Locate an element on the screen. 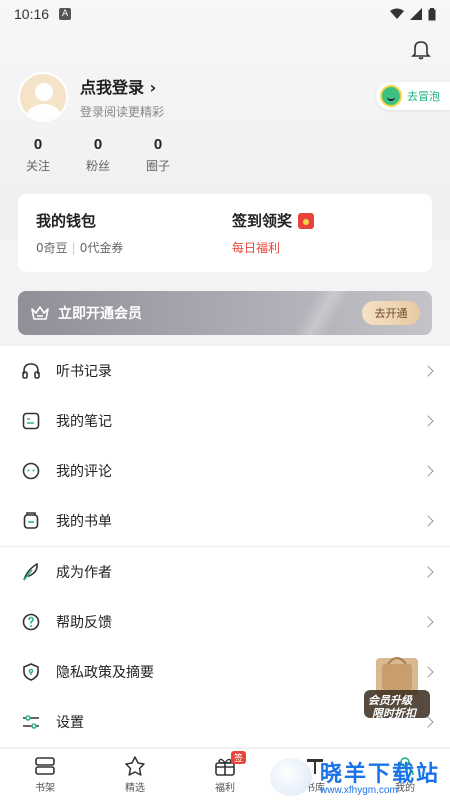 The height and width of the screenshot is (800, 450). menu-item-listening-history: 听书记录 is located at coordinates (225, 371).